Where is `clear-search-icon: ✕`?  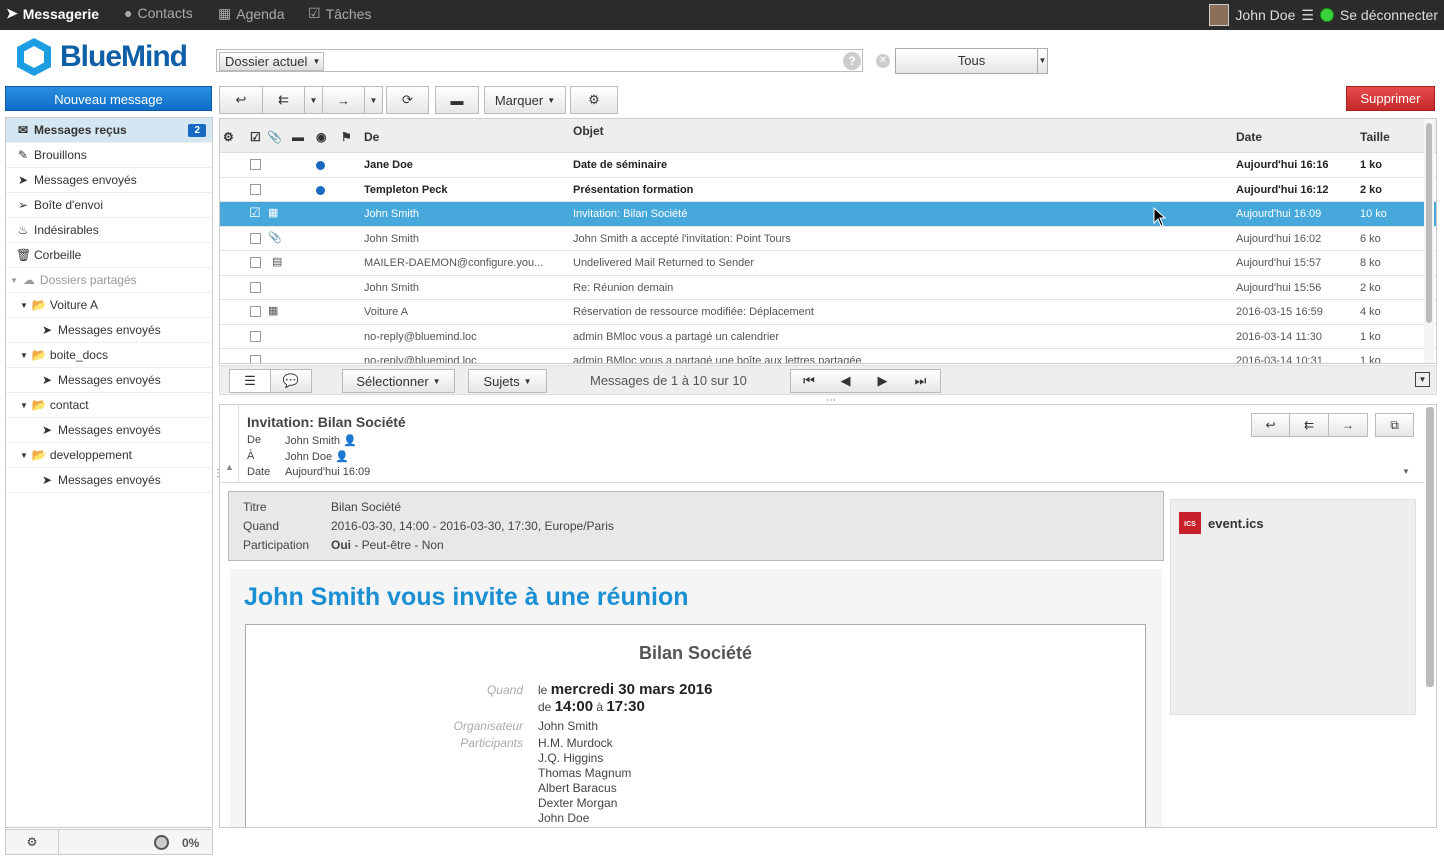 clear-search-icon: ✕ is located at coordinates (883, 61).